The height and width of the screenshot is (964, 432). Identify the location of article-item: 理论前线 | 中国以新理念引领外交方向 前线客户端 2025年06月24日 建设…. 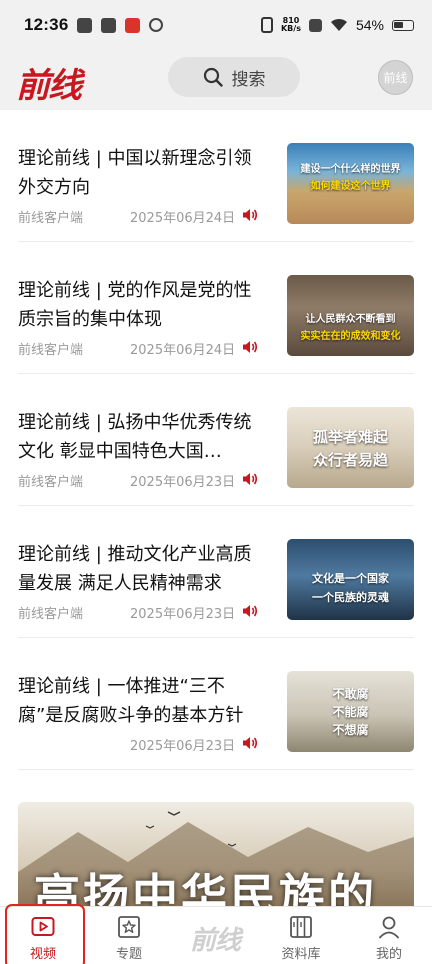
(216, 176).